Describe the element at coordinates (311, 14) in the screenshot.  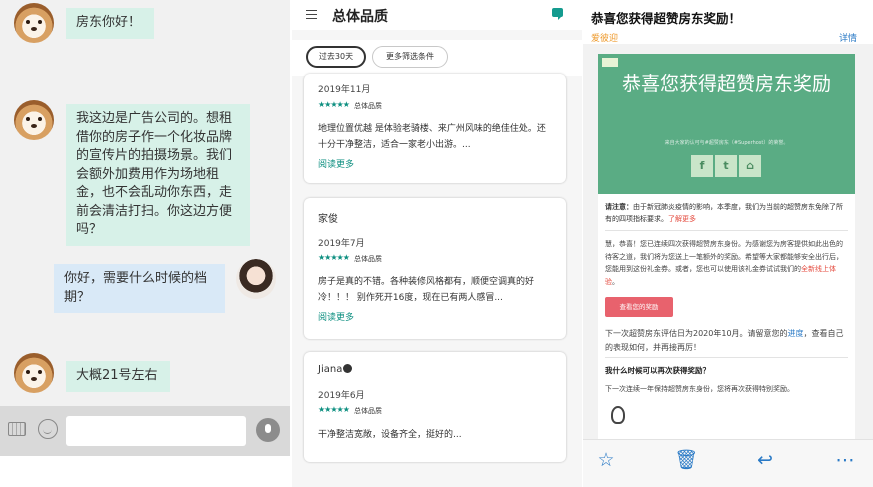
I see `menu-icon` at that location.